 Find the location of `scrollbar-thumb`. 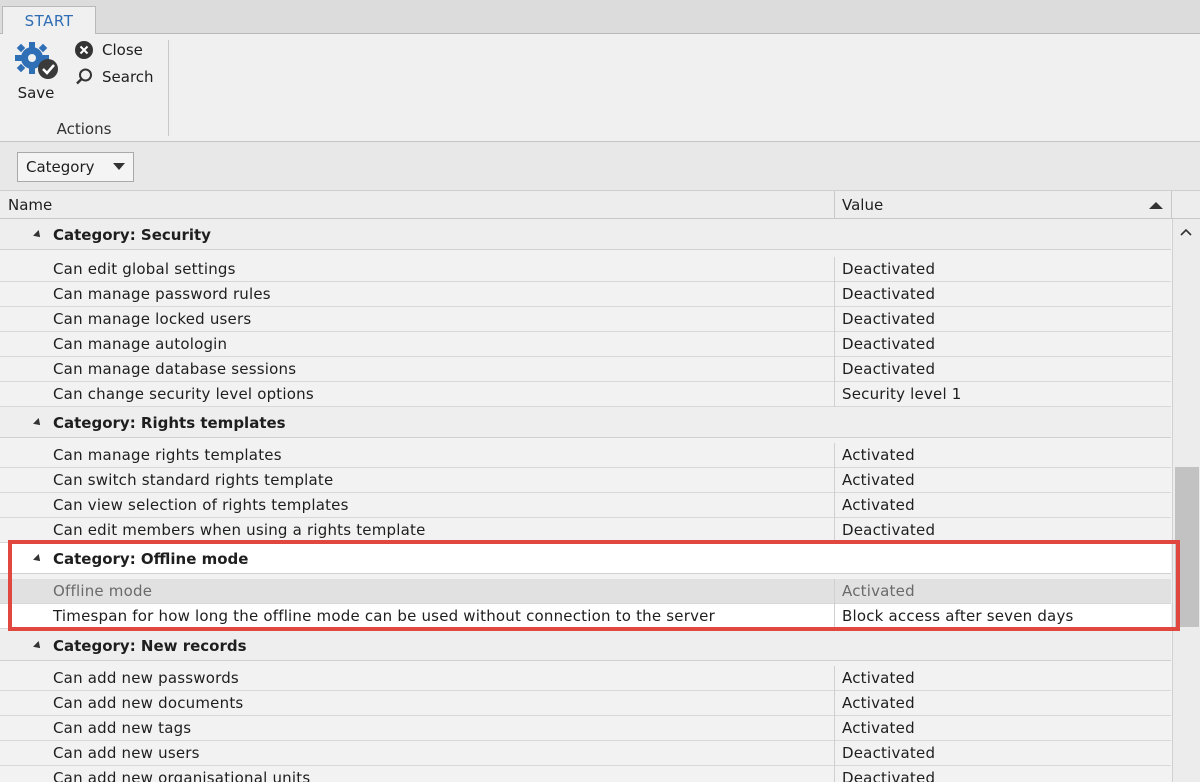

scrollbar-thumb is located at coordinates (1187, 547).